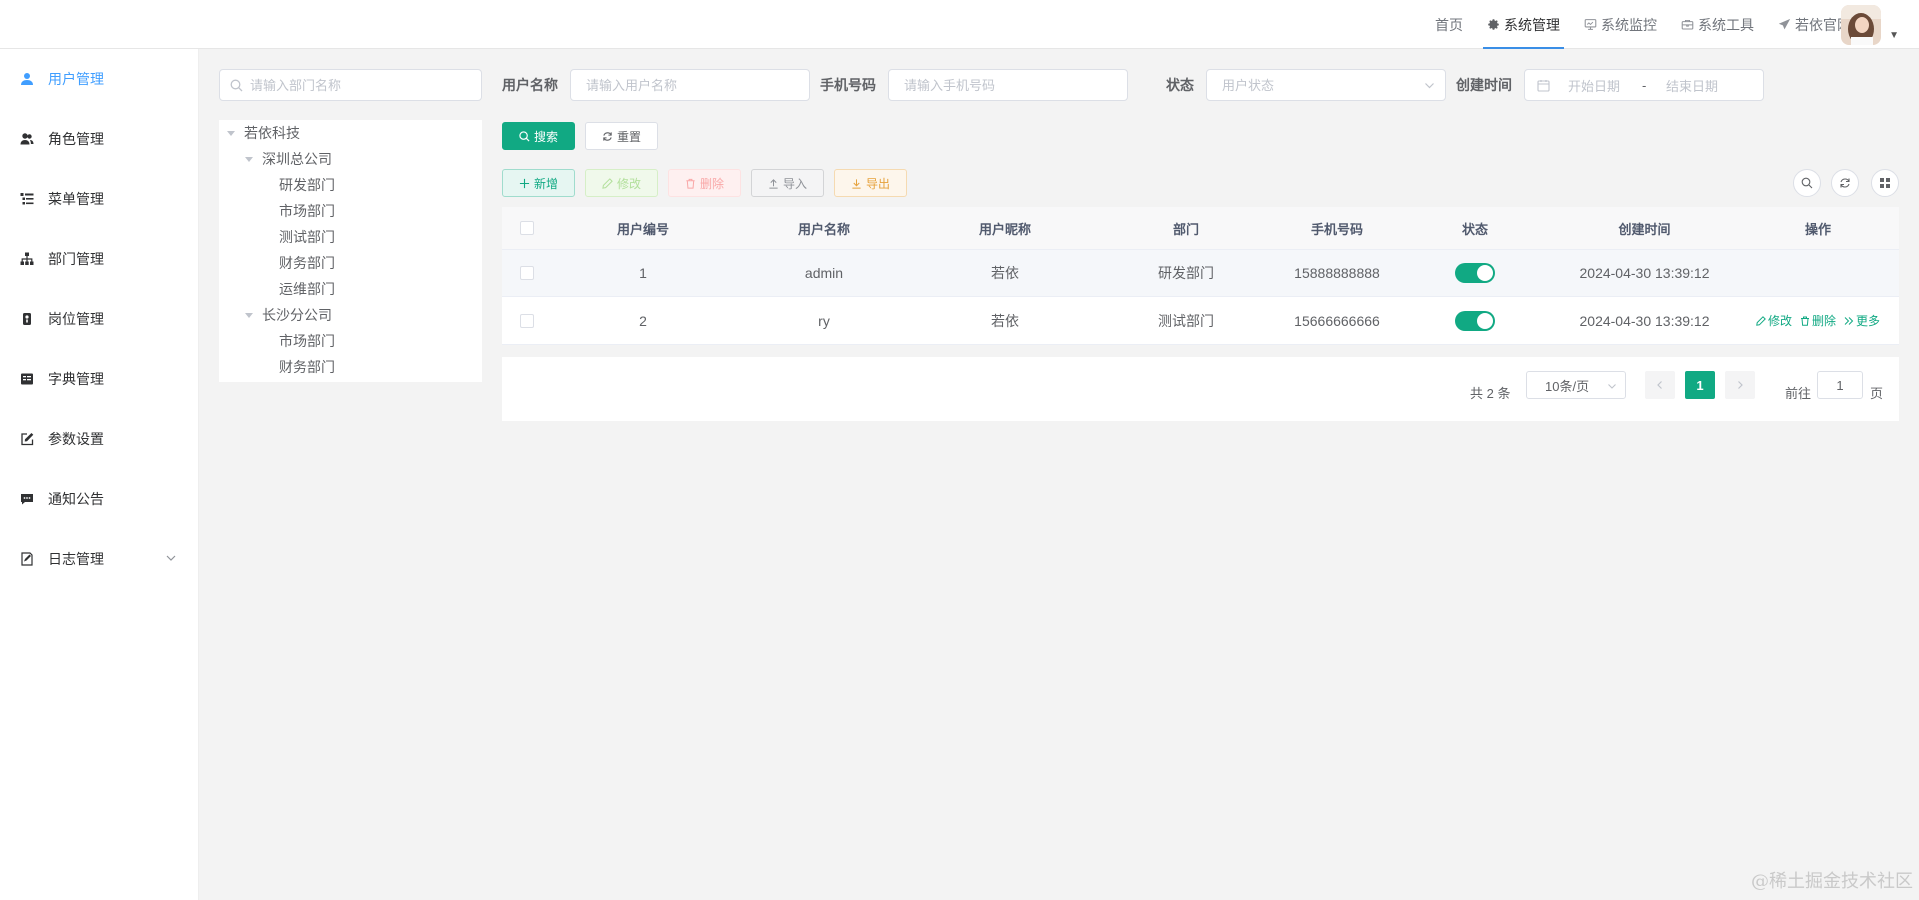  Describe the element at coordinates (27, 379) in the screenshot. I see `dict-icon` at that location.